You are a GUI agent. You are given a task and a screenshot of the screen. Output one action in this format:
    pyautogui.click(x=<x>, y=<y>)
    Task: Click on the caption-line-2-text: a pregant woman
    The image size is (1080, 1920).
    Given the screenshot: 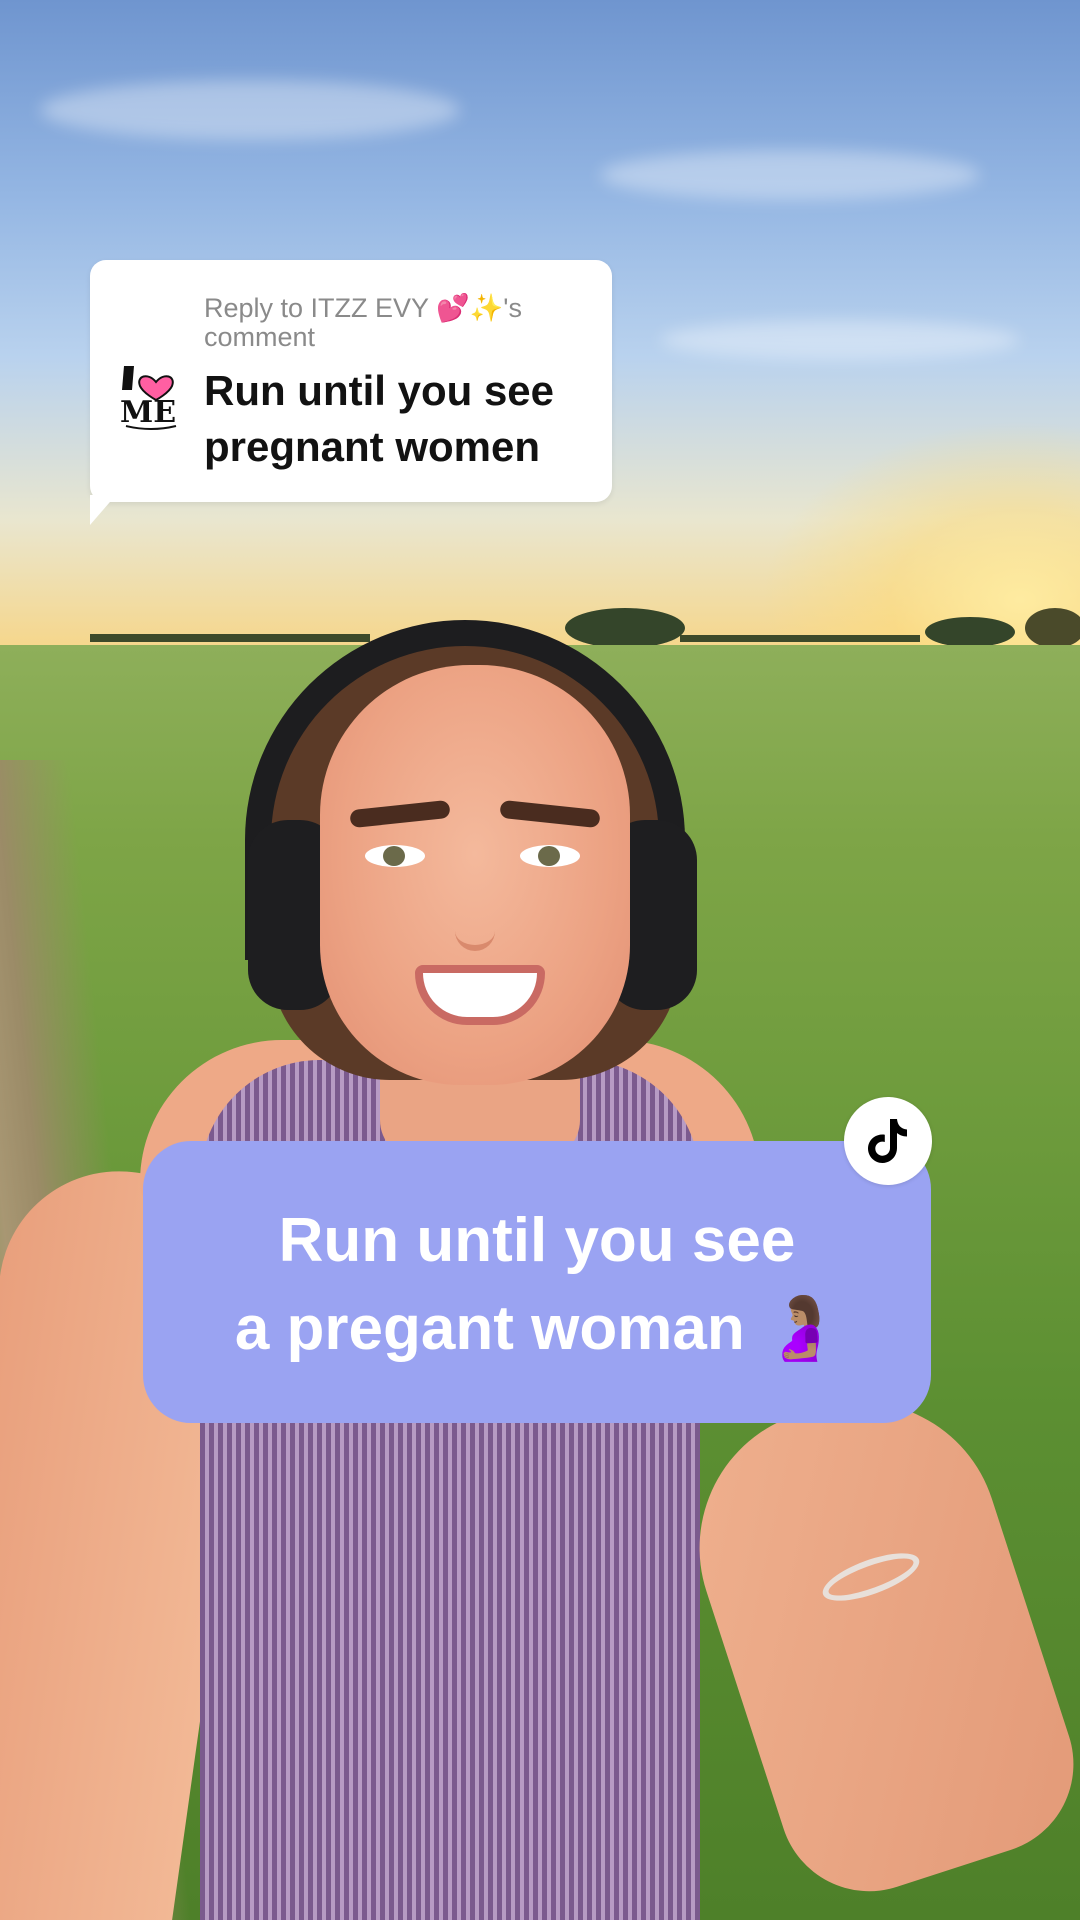 What is the action you would take?
    pyautogui.click(x=489, y=1328)
    